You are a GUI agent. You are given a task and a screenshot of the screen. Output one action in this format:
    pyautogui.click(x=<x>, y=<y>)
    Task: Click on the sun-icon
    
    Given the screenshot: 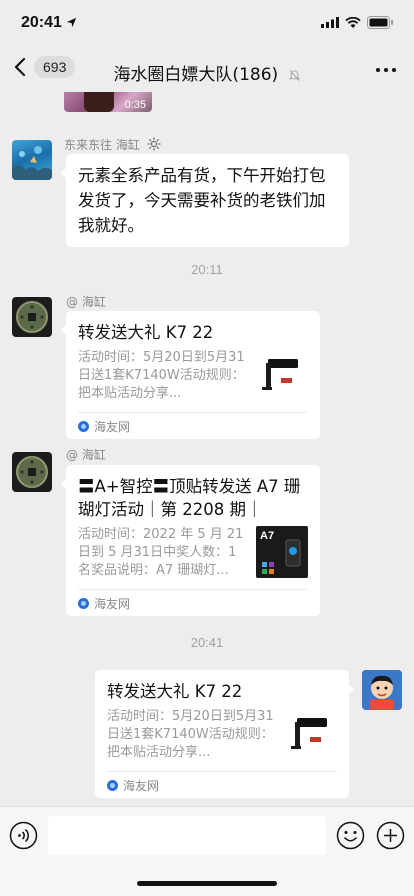 What is the action you would take?
    pyautogui.click(x=153, y=144)
    